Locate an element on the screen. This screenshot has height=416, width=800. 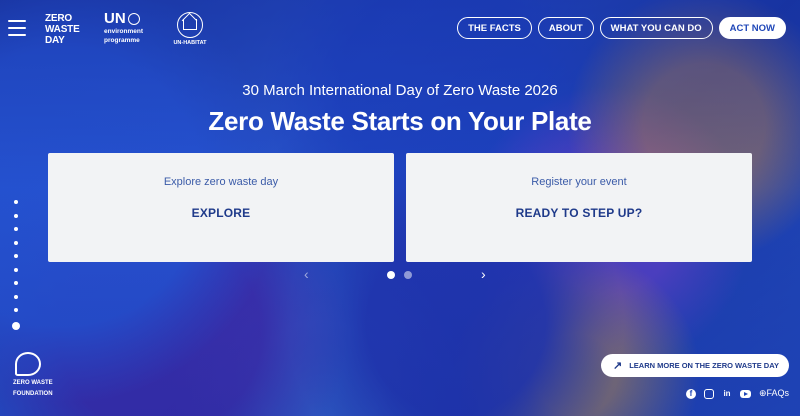
explore-card: Explore zero waste day EXPLORE is located at coordinates (221, 207).